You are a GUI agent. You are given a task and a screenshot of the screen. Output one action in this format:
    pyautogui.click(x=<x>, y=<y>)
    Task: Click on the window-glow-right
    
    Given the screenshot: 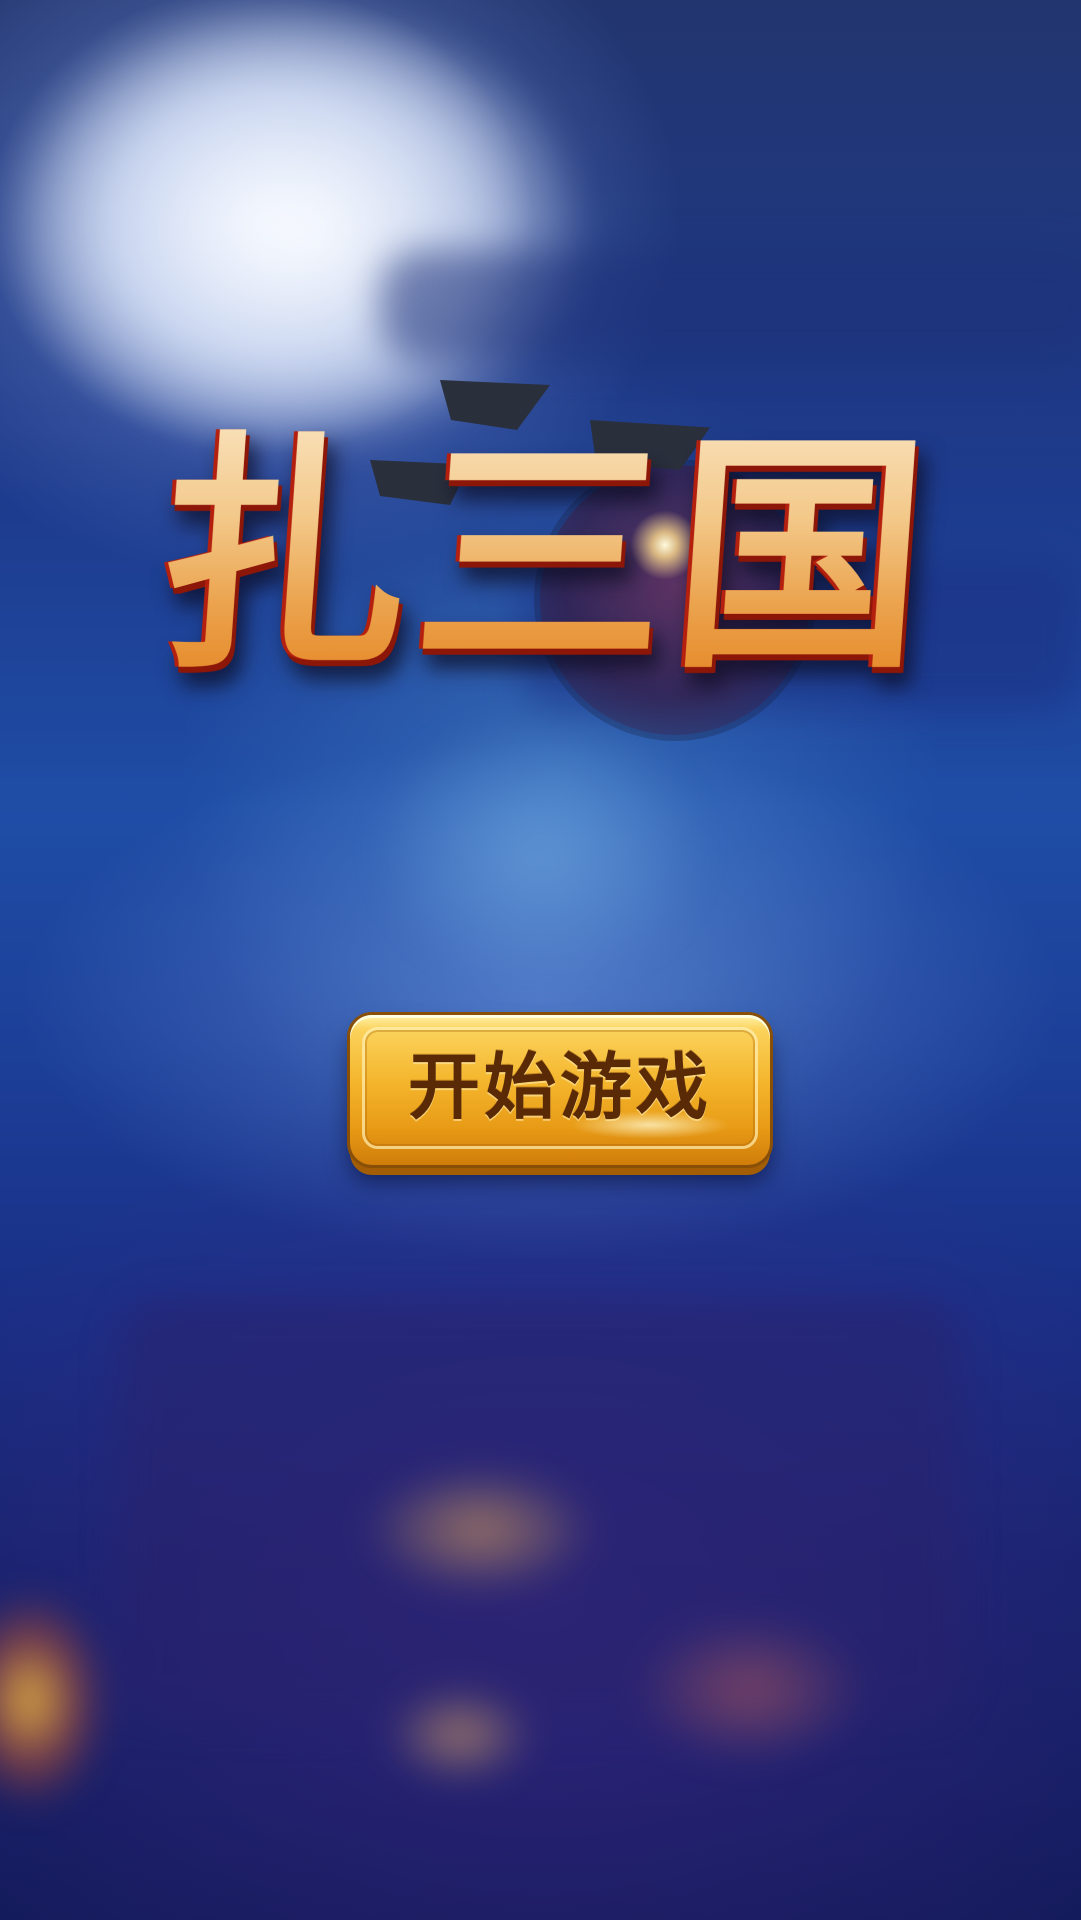 What is the action you would take?
    pyautogui.click(x=750, y=1690)
    